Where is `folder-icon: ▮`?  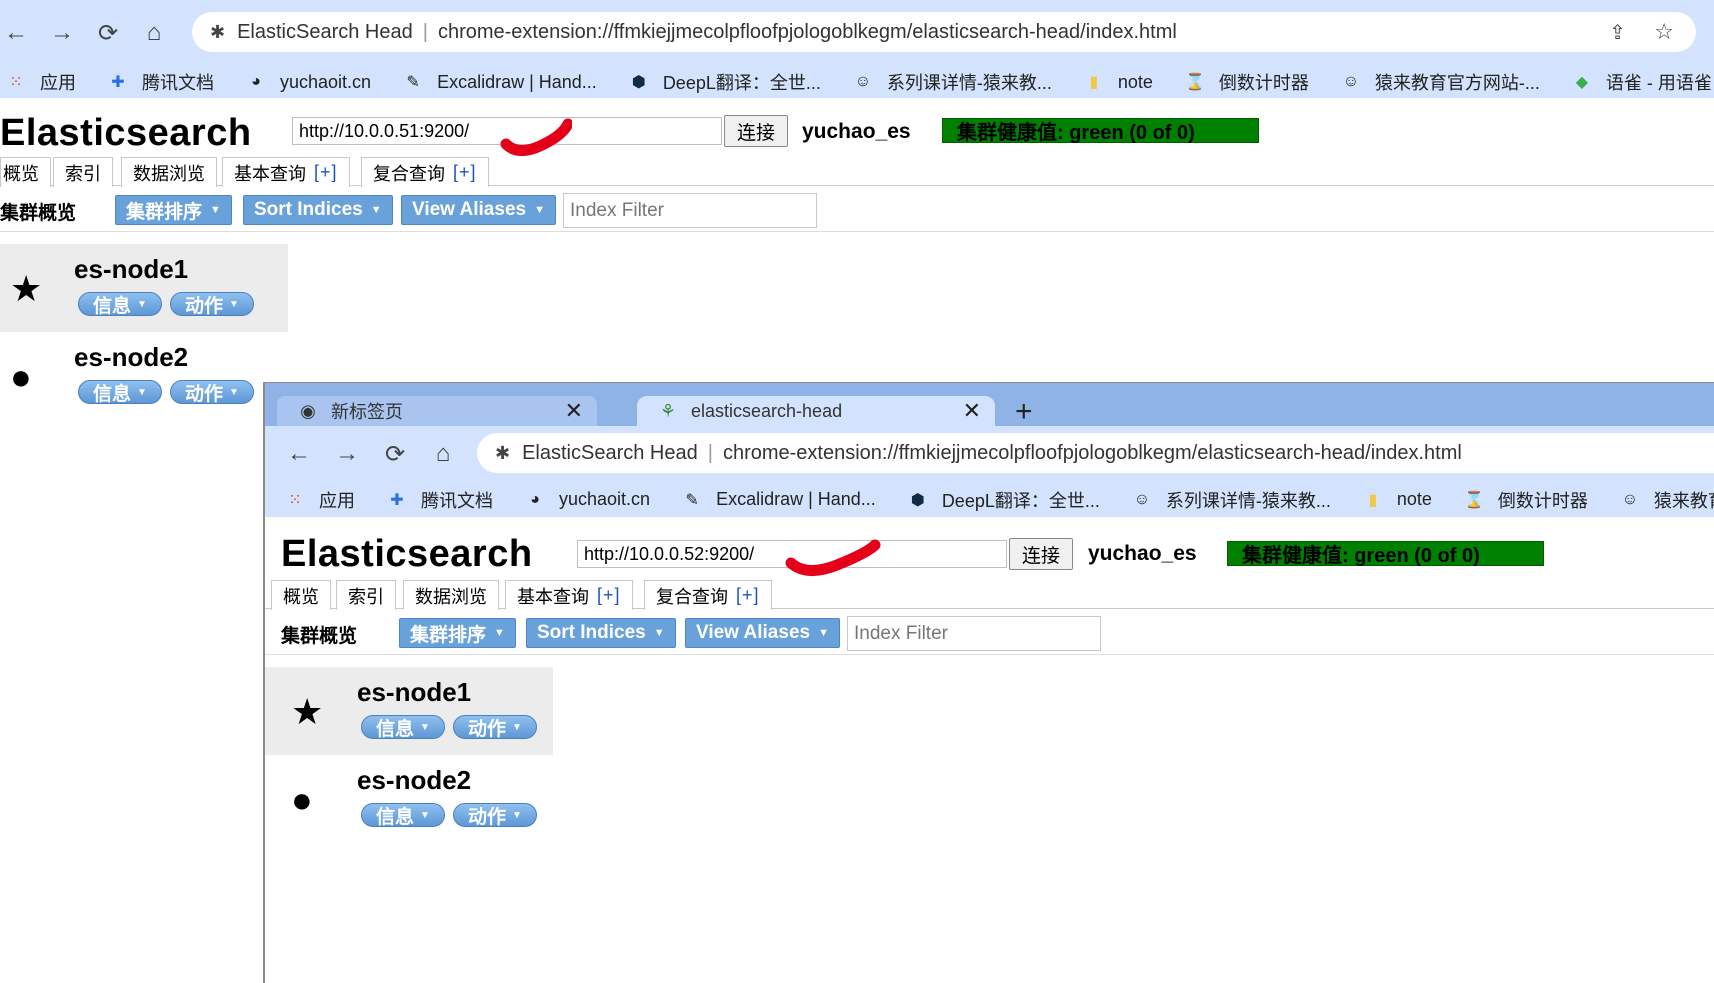
folder-icon: ▮ is located at coordinates (1373, 500).